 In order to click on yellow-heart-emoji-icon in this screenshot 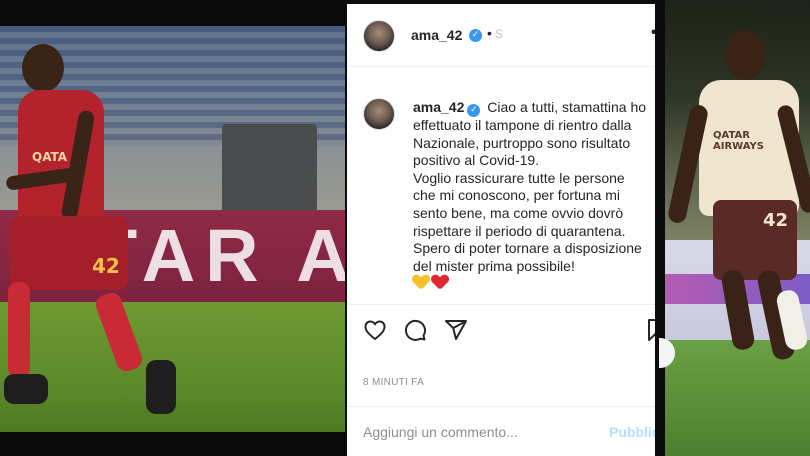, I will do `click(421, 282)`.